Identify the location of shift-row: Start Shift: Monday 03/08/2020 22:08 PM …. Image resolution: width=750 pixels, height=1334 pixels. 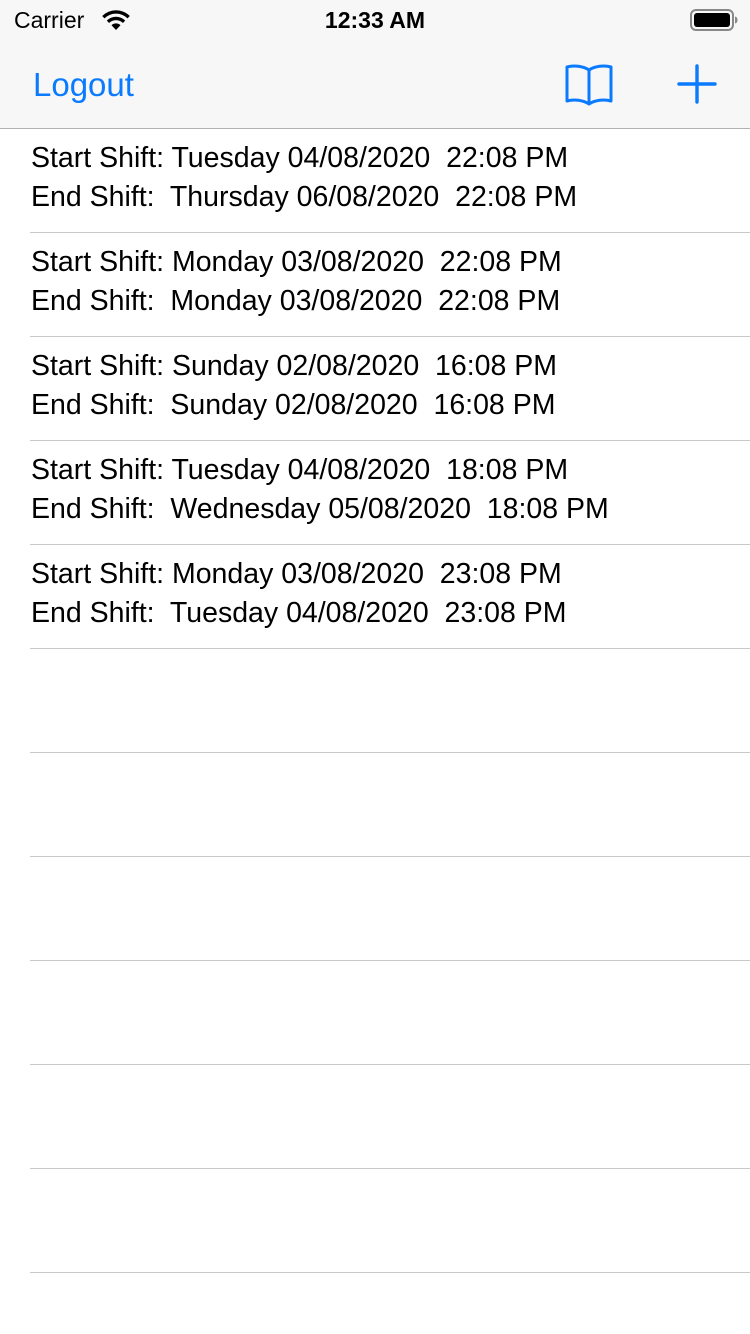
(375, 285).